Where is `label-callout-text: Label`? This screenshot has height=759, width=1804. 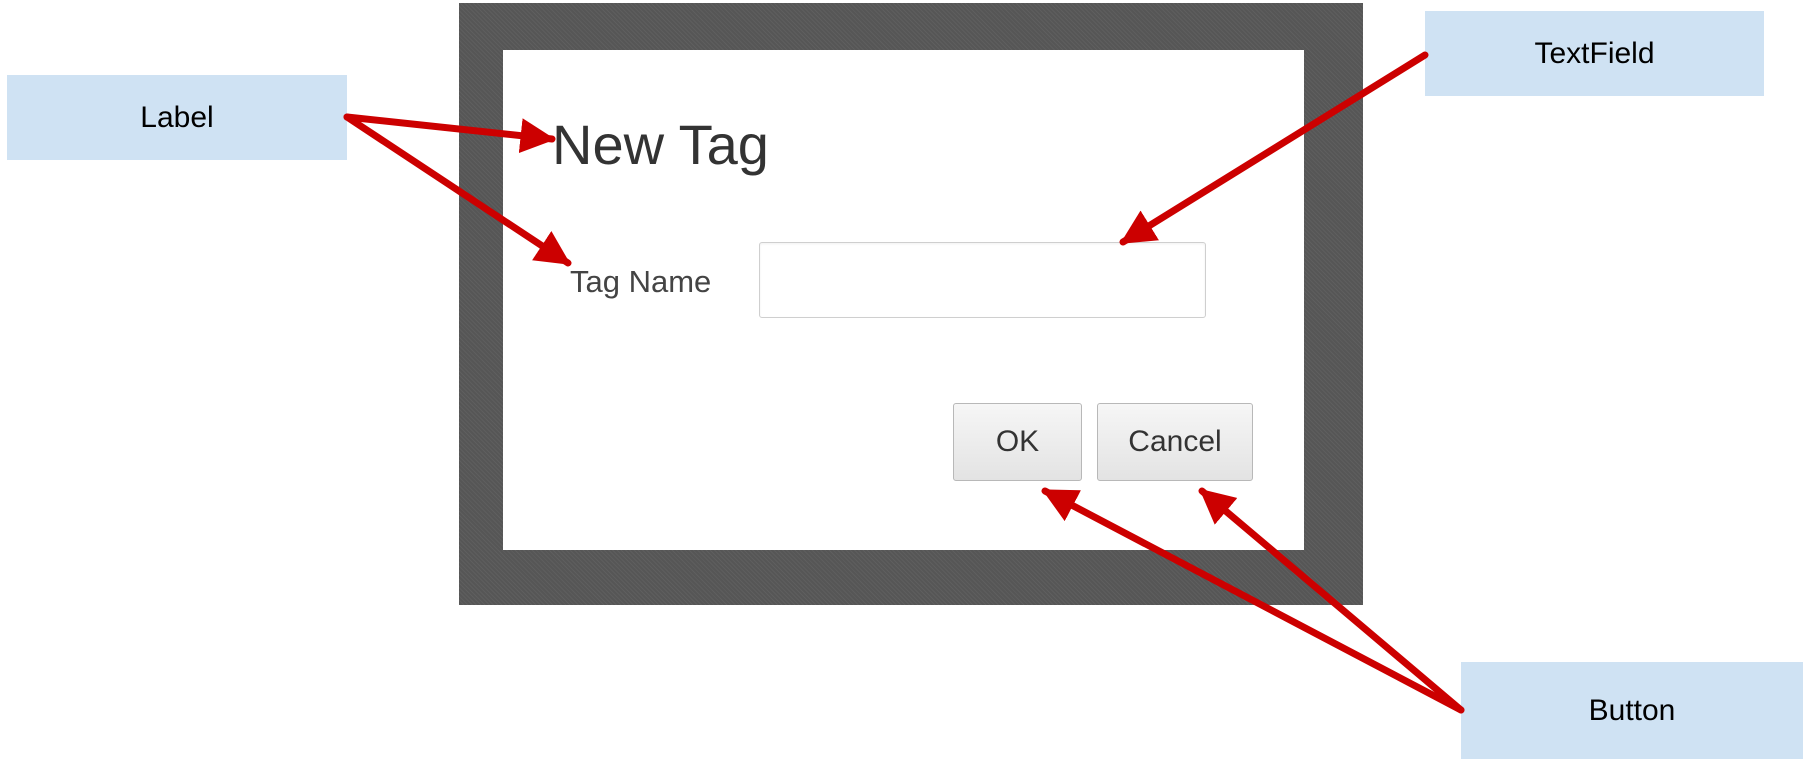 label-callout-text: Label is located at coordinates (177, 117).